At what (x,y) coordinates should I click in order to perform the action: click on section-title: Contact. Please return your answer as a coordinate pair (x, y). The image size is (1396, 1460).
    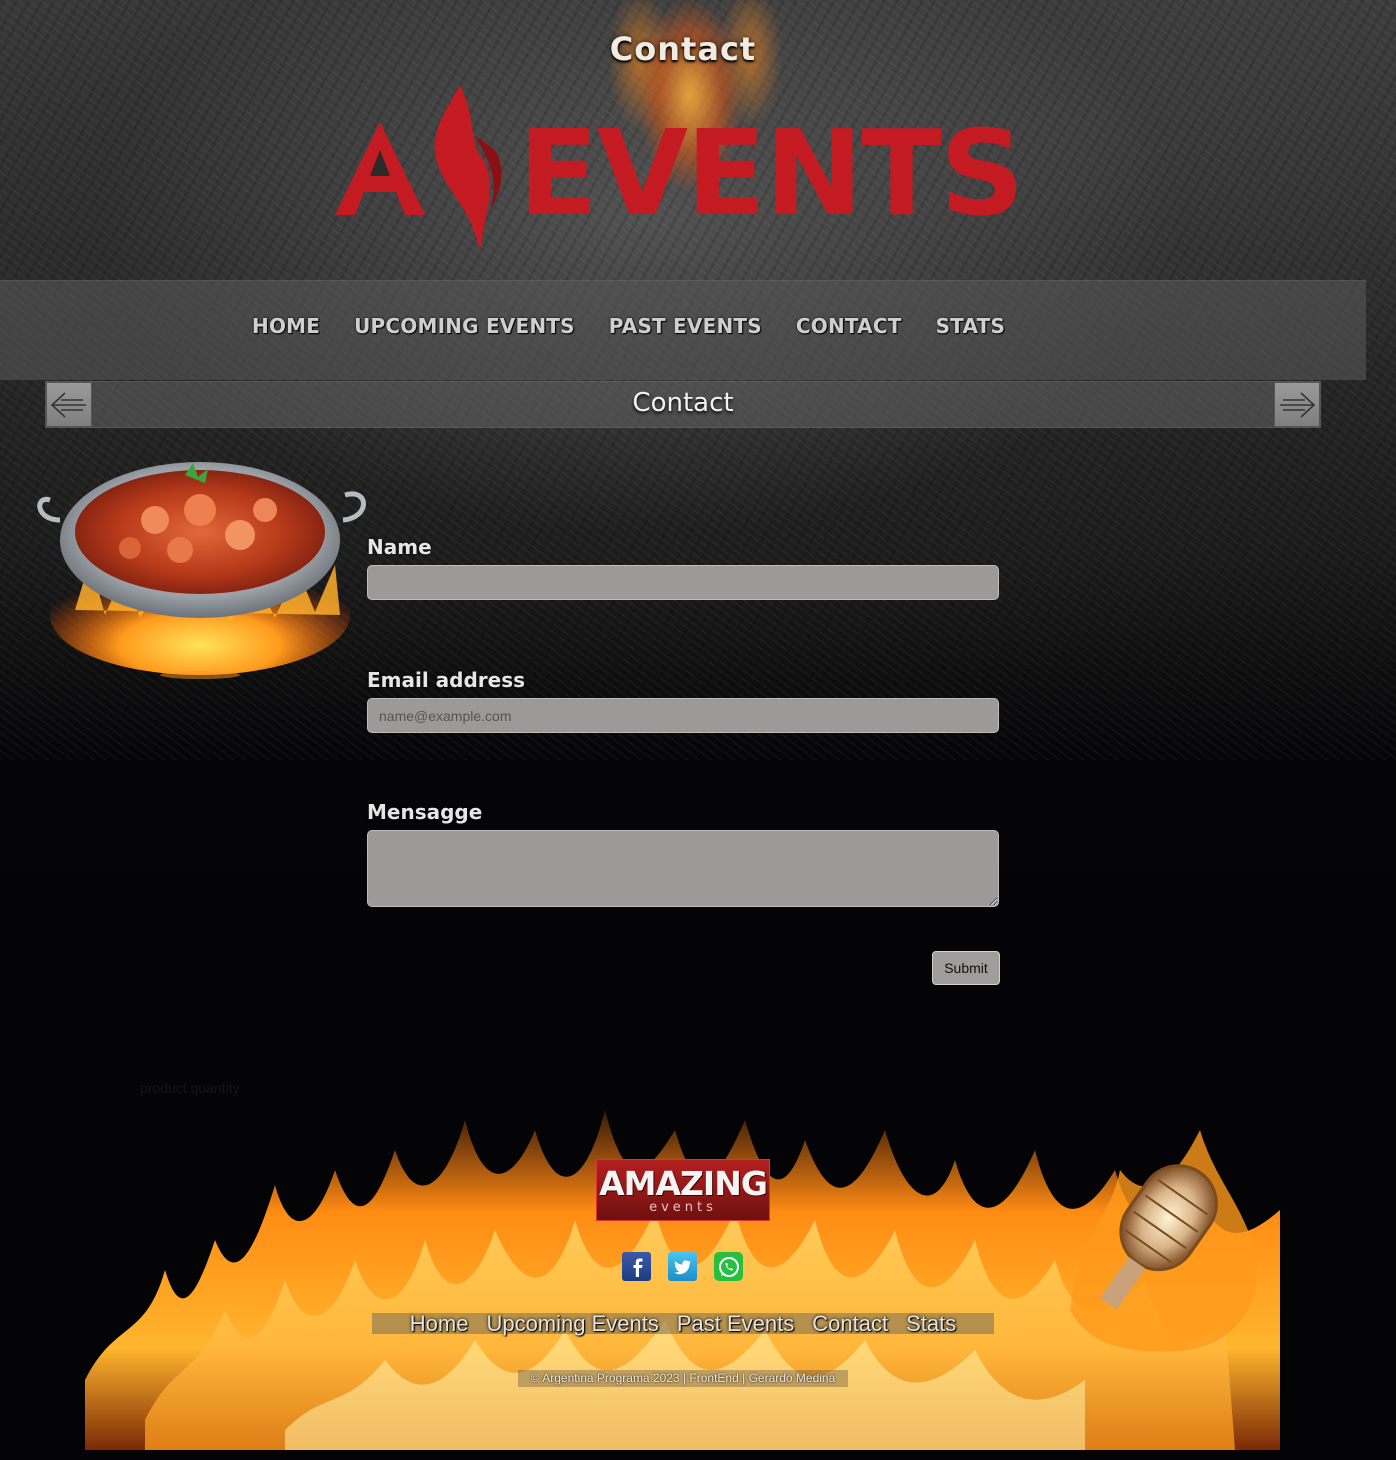
    Looking at the image, I should click on (683, 403).